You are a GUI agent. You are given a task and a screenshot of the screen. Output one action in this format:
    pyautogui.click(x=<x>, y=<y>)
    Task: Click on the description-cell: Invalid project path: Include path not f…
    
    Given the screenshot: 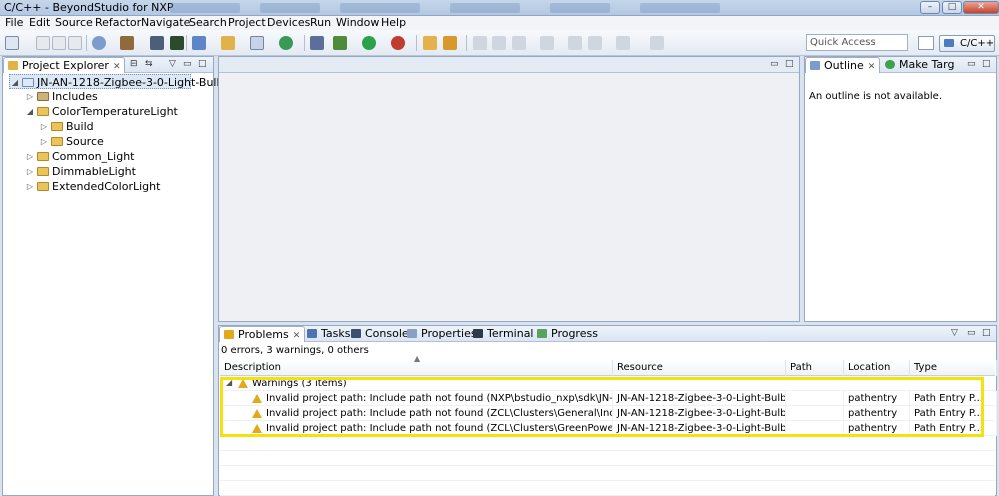 What is the action you would take?
    pyautogui.click(x=437, y=398)
    